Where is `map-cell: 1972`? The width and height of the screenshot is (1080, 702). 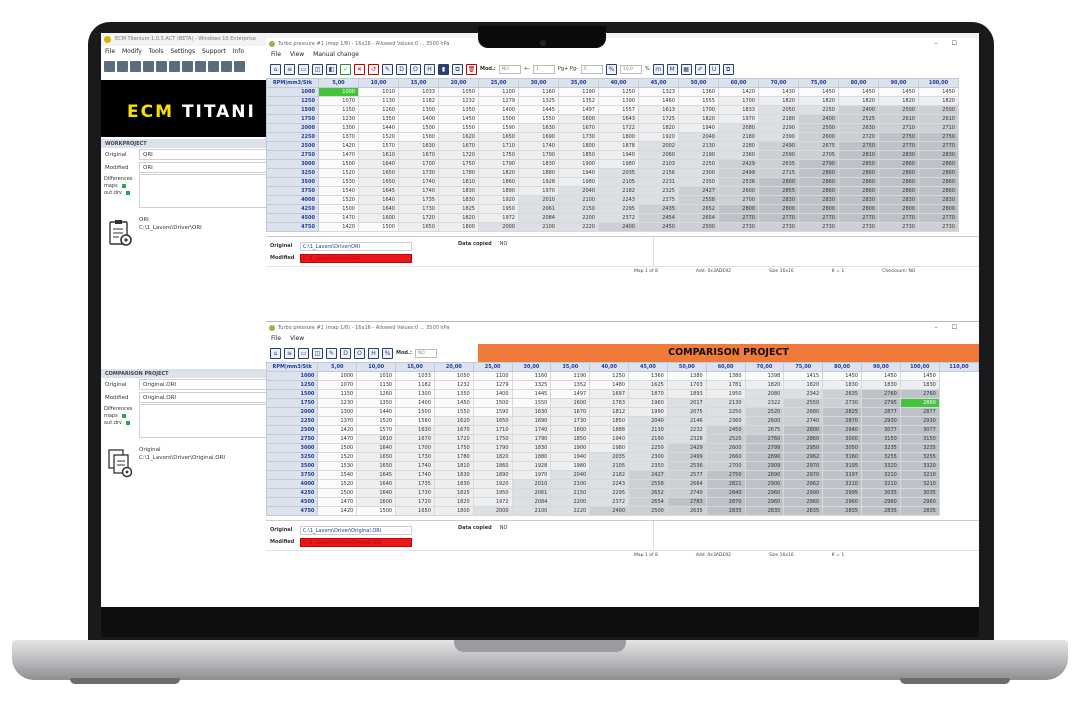 map-cell: 1972 is located at coordinates (498, 218).